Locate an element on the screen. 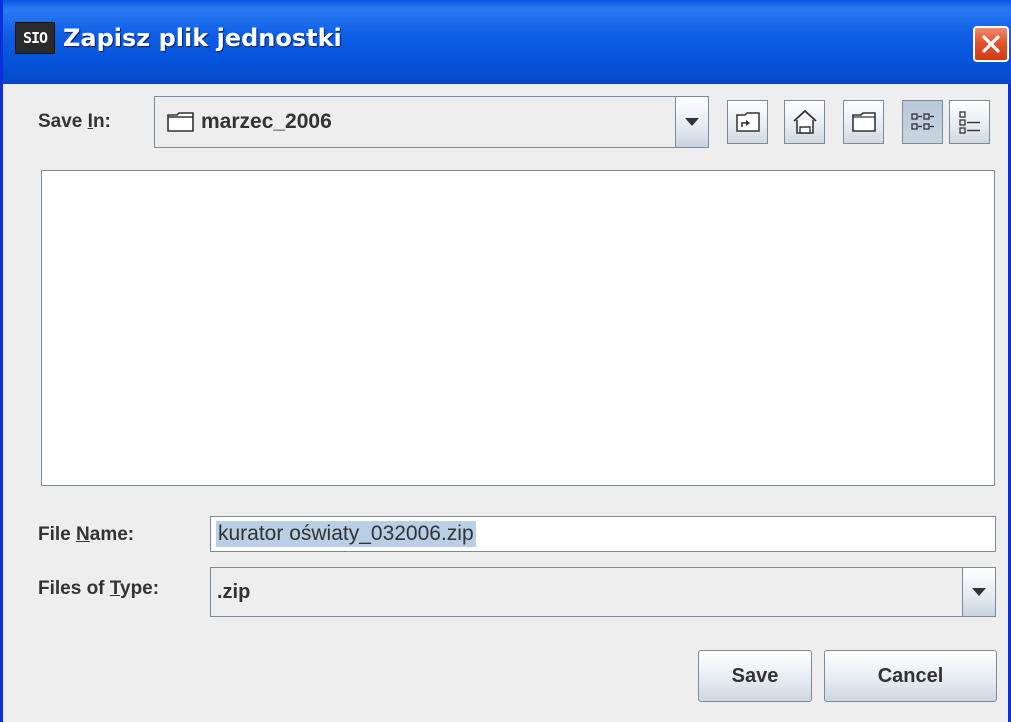  folder-icon is located at coordinates (180, 122).